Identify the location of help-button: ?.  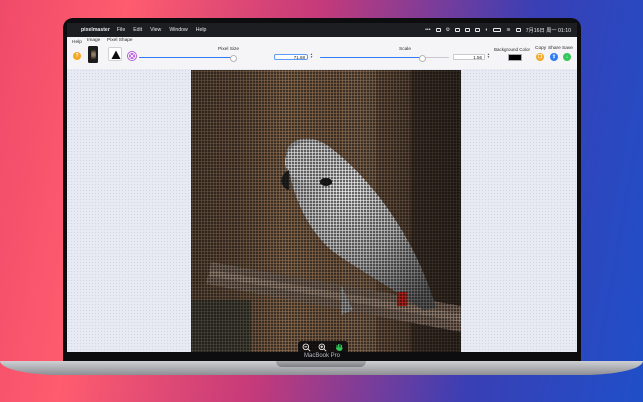
(77, 56).